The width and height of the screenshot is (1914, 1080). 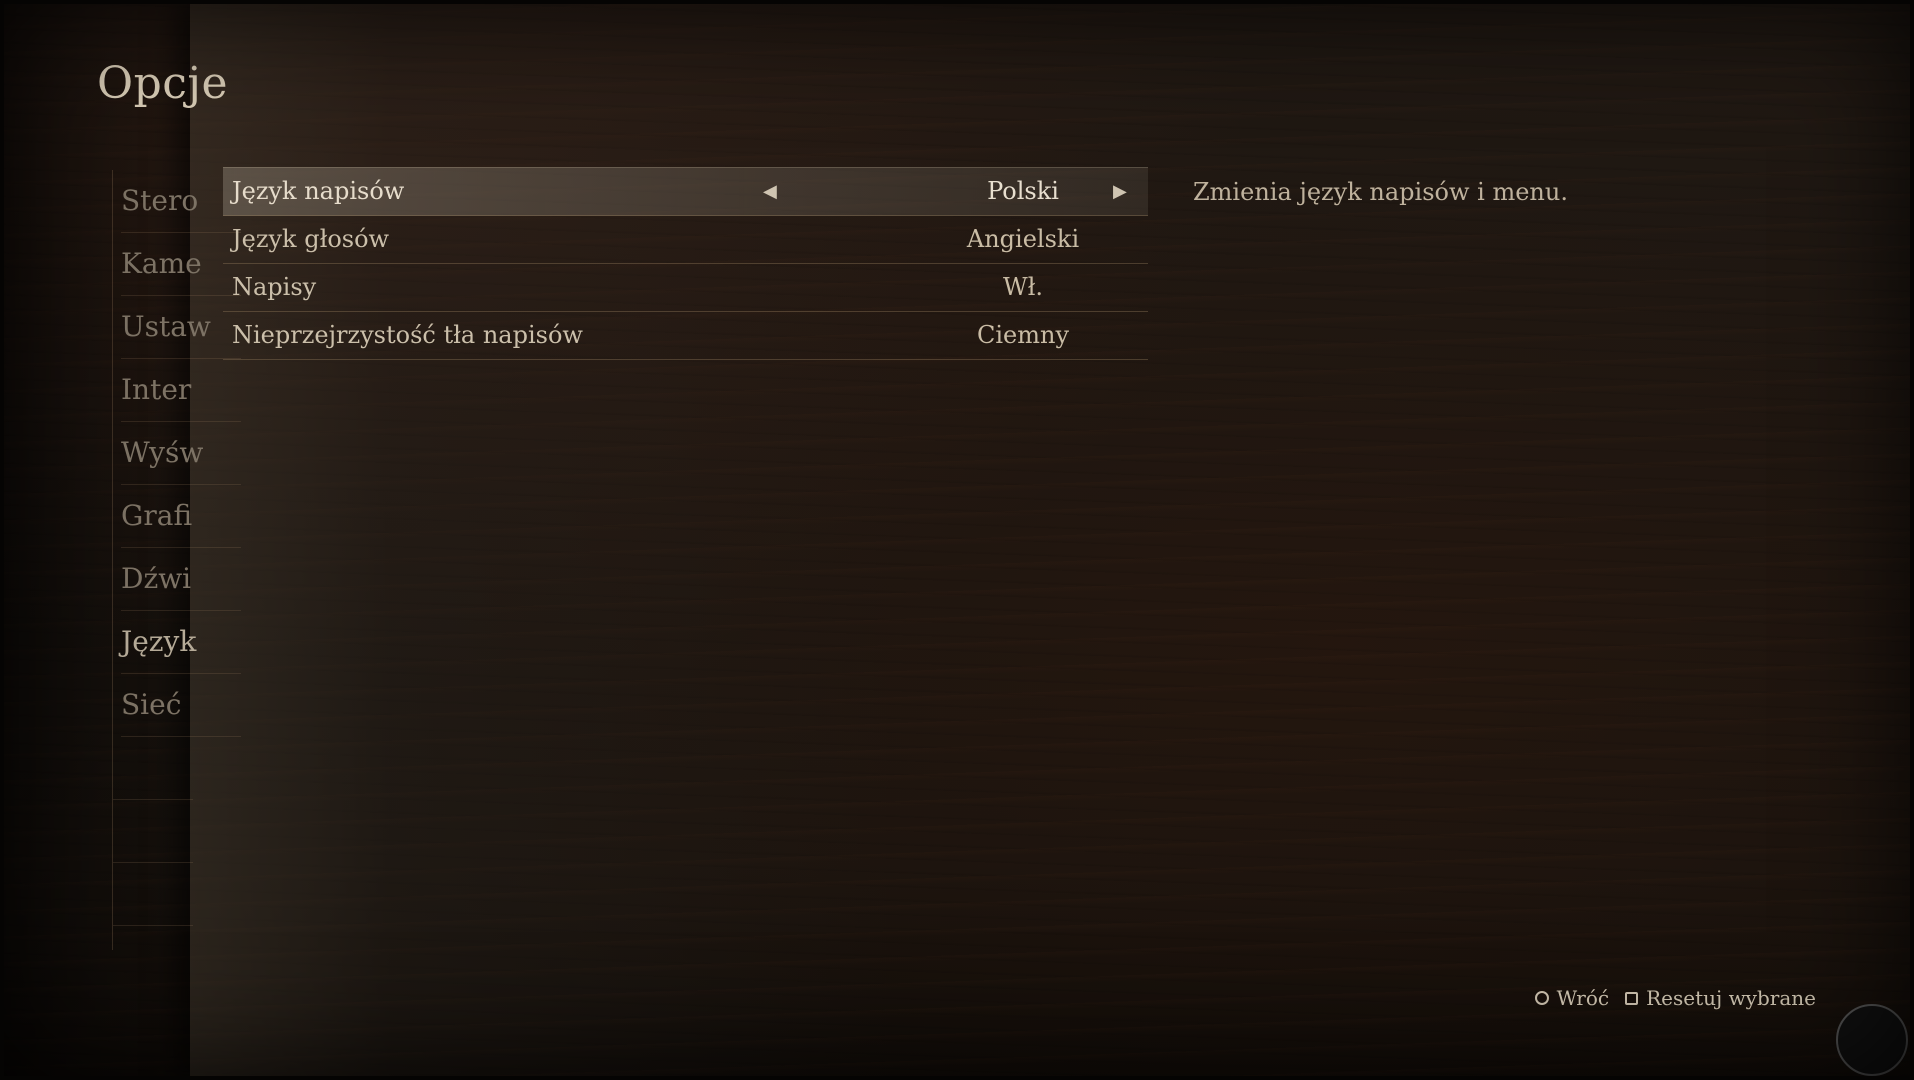 What do you see at coordinates (1380, 192) in the screenshot?
I see `option-description: Zmienia język napisów i menu.` at bounding box center [1380, 192].